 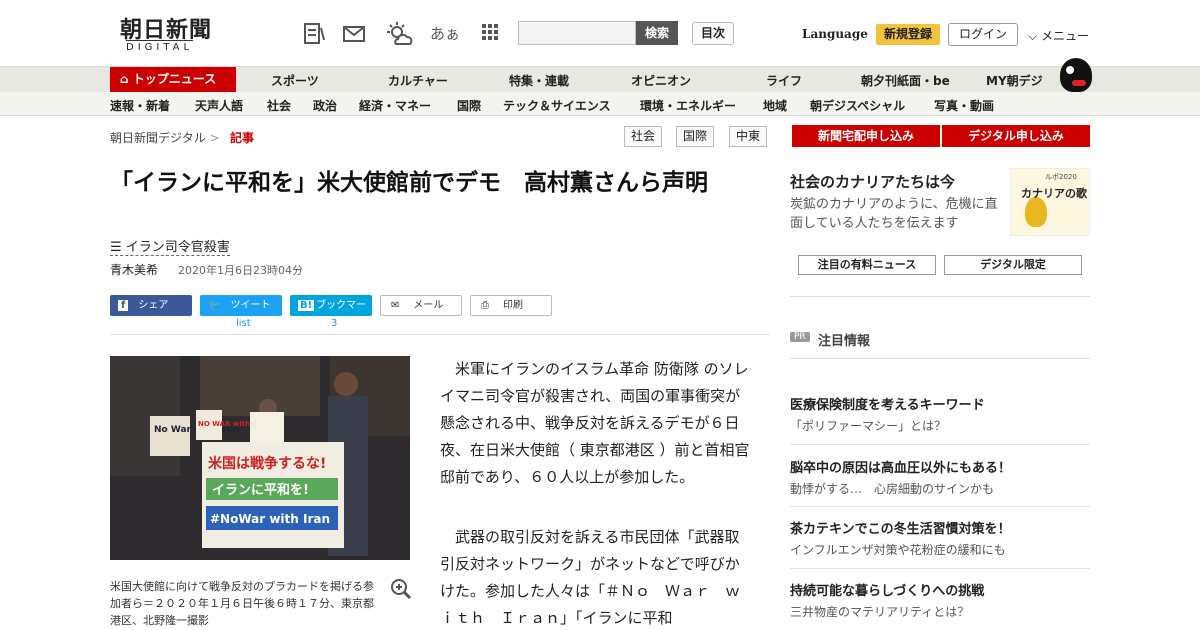 What do you see at coordinates (325, 105) in the screenshot?
I see `nav2-politics: 政治` at bounding box center [325, 105].